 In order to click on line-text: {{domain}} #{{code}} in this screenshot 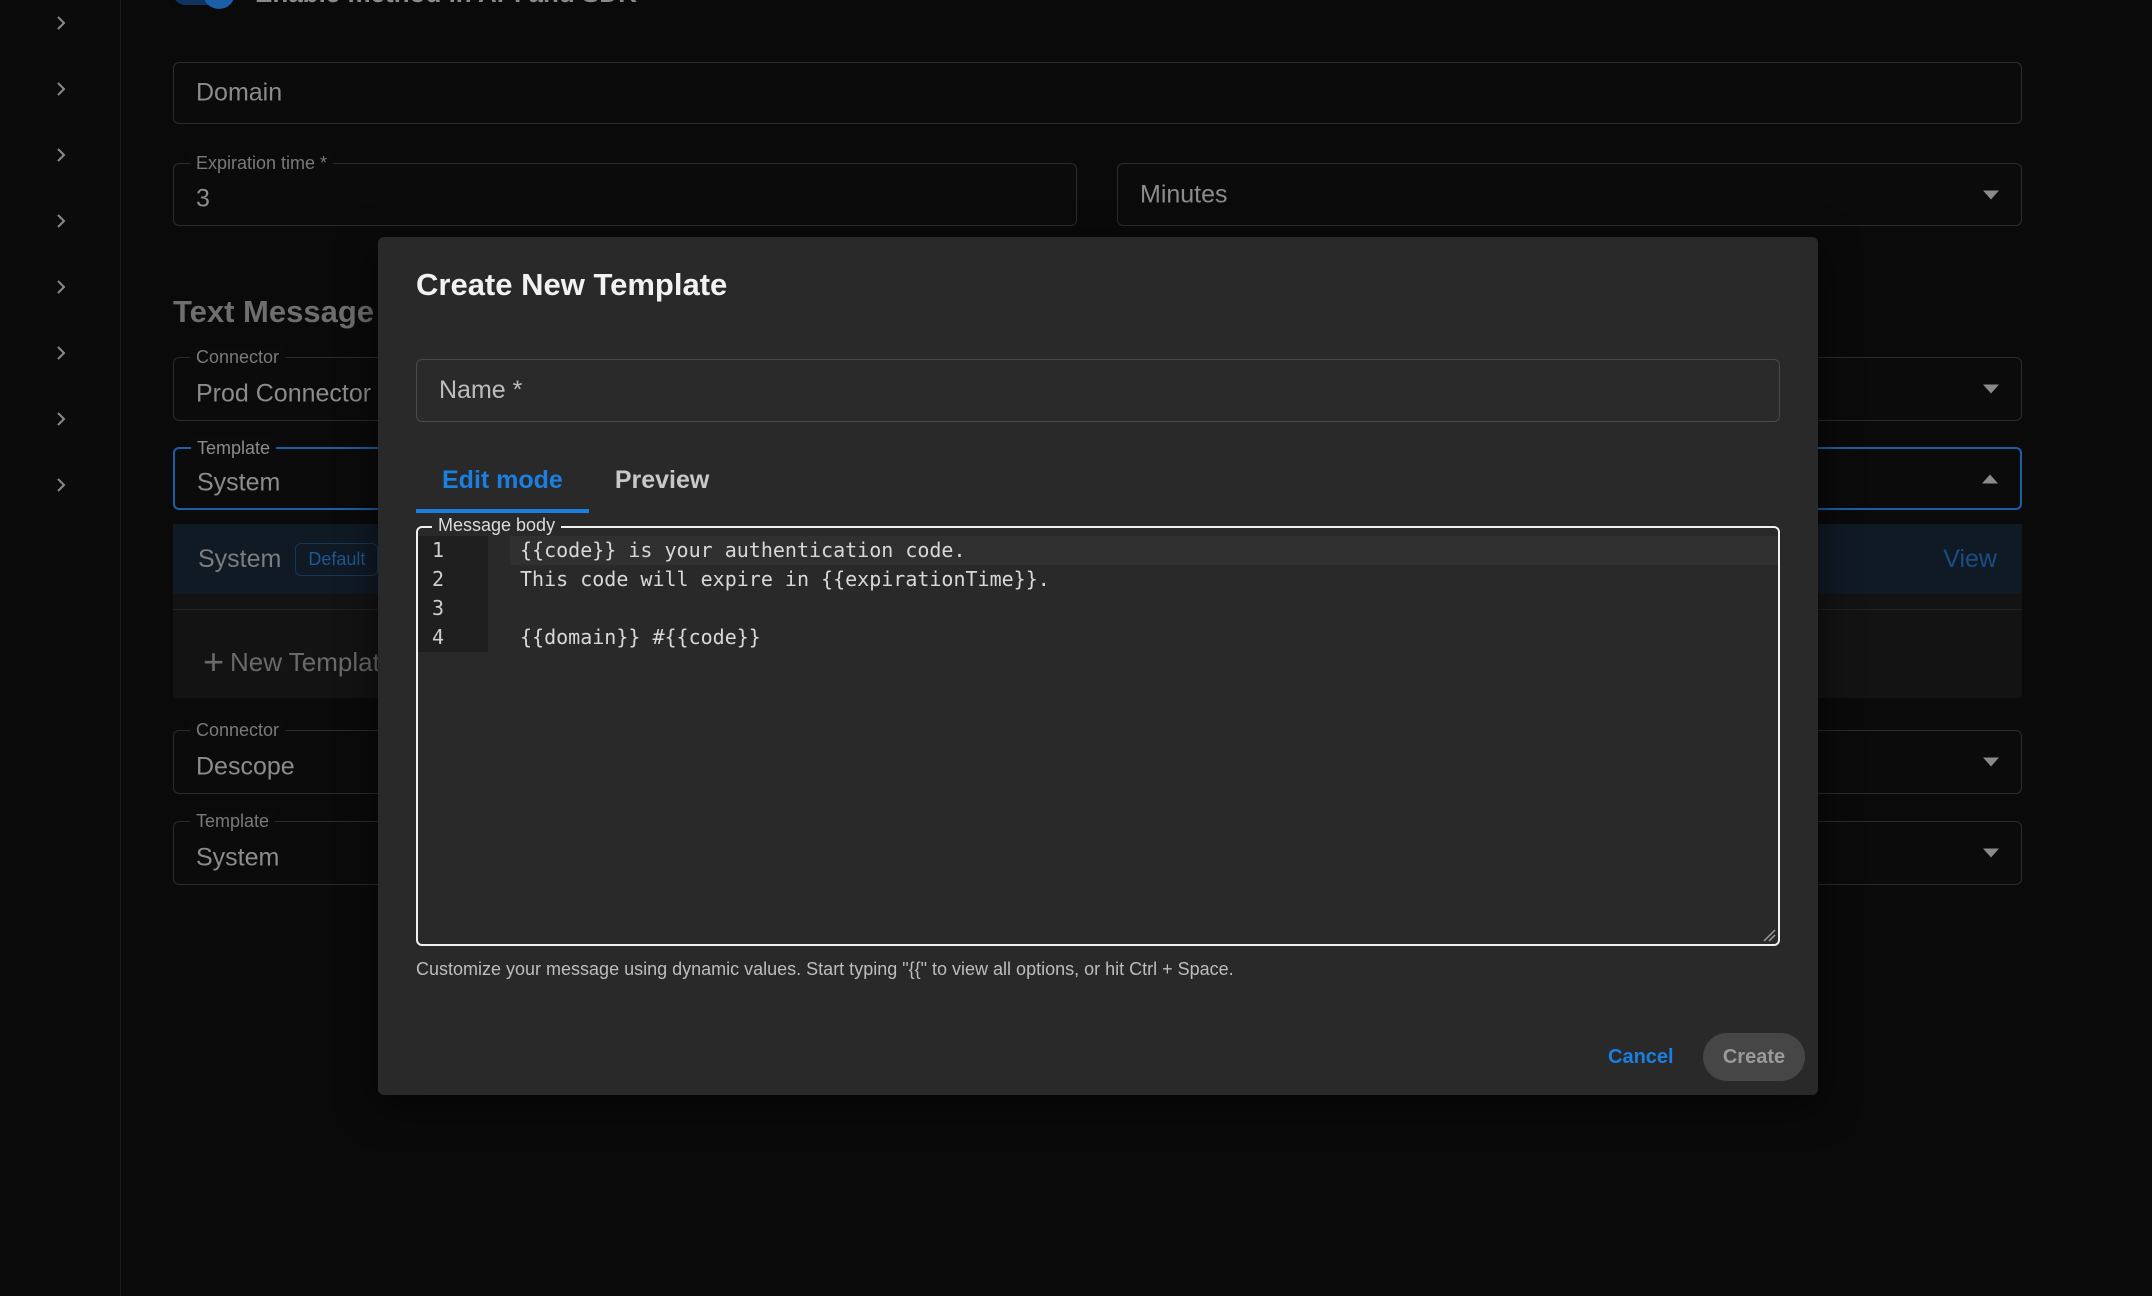, I will do `click(640, 637)`.